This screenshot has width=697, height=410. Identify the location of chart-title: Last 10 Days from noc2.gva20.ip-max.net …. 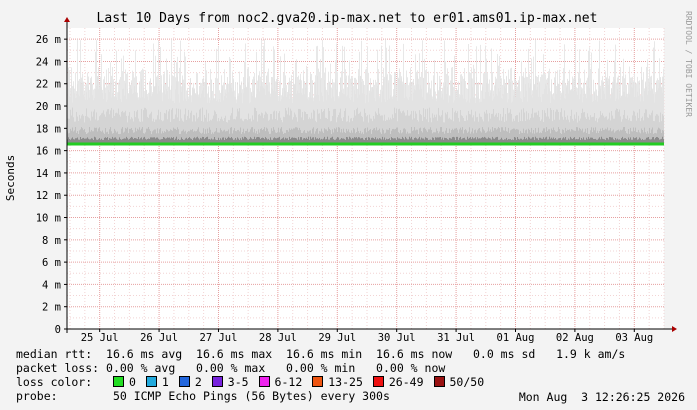
(347, 18).